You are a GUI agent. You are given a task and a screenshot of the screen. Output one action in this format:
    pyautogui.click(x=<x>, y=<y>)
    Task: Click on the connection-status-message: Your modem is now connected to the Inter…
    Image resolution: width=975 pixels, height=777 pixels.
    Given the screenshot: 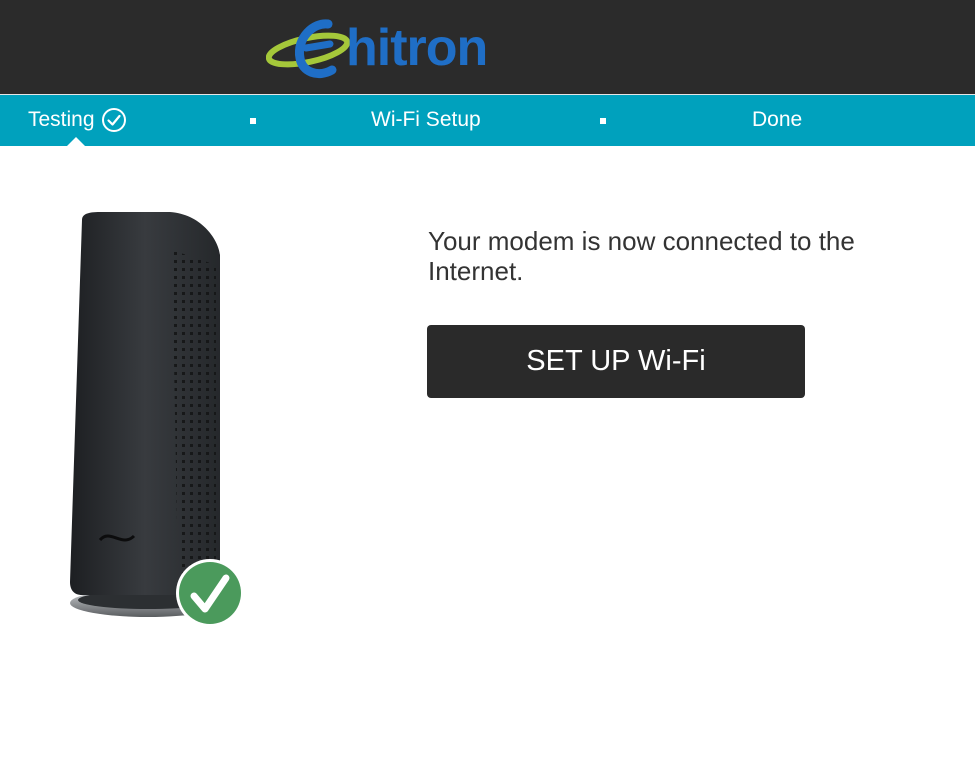 What is the action you would take?
    pyautogui.click(x=641, y=256)
    